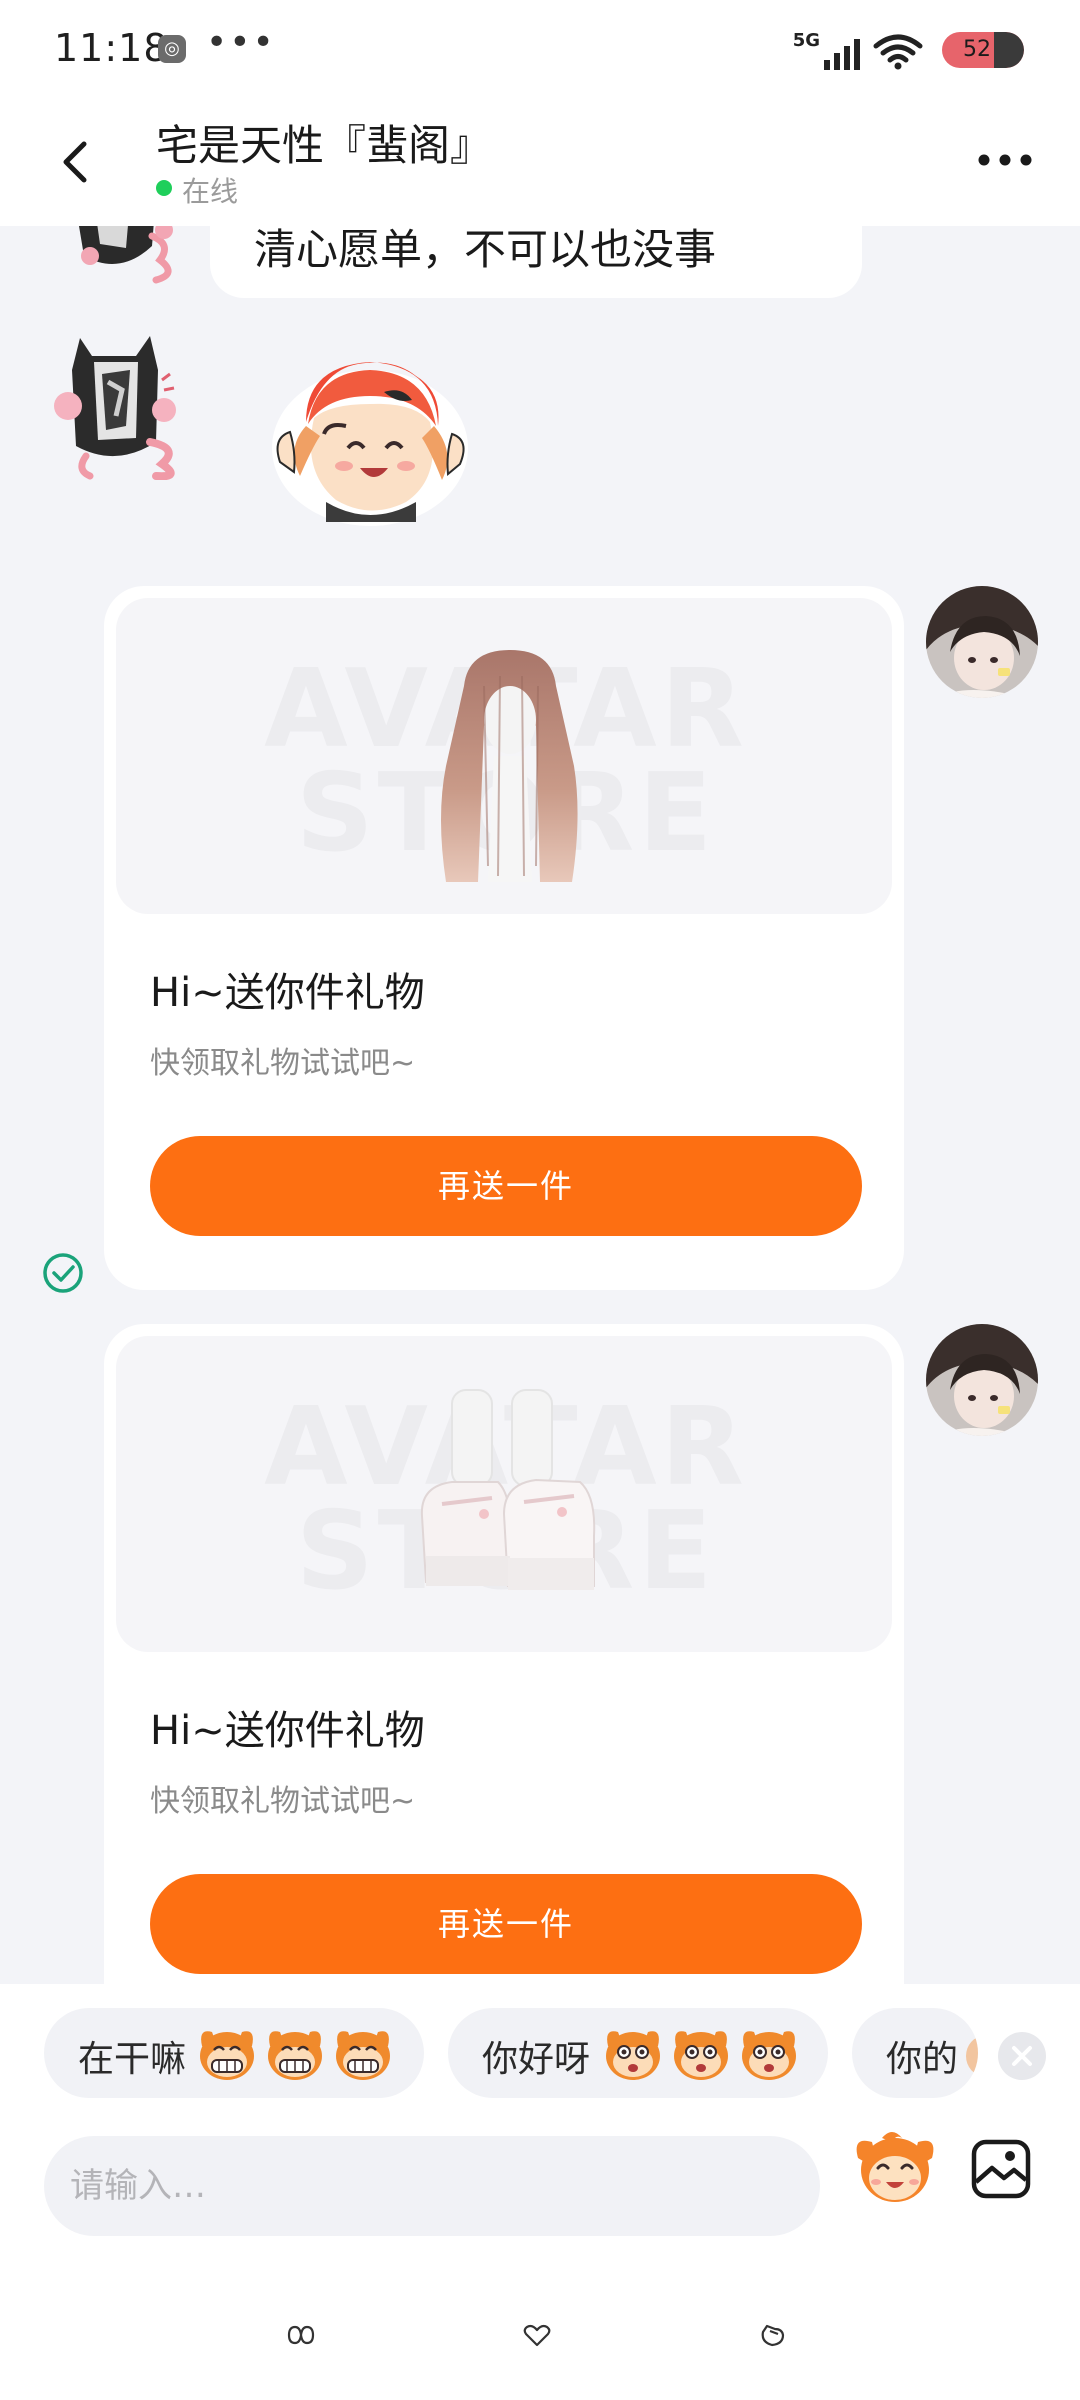 The height and width of the screenshot is (2400, 1080). What do you see at coordinates (701, 2055) in the screenshot?
I see `surprised-monkey-icon` at bounding box center [701, 2055].